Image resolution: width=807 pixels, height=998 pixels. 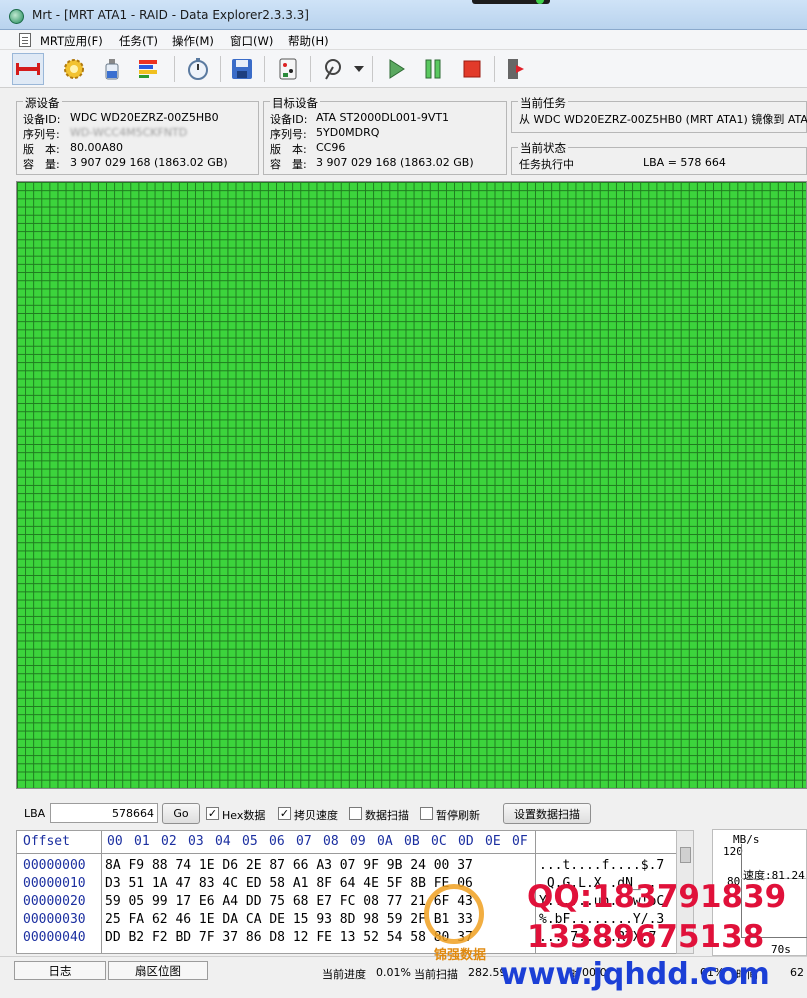 I want to click on speed-plot-area, so click(x=774, y=891).